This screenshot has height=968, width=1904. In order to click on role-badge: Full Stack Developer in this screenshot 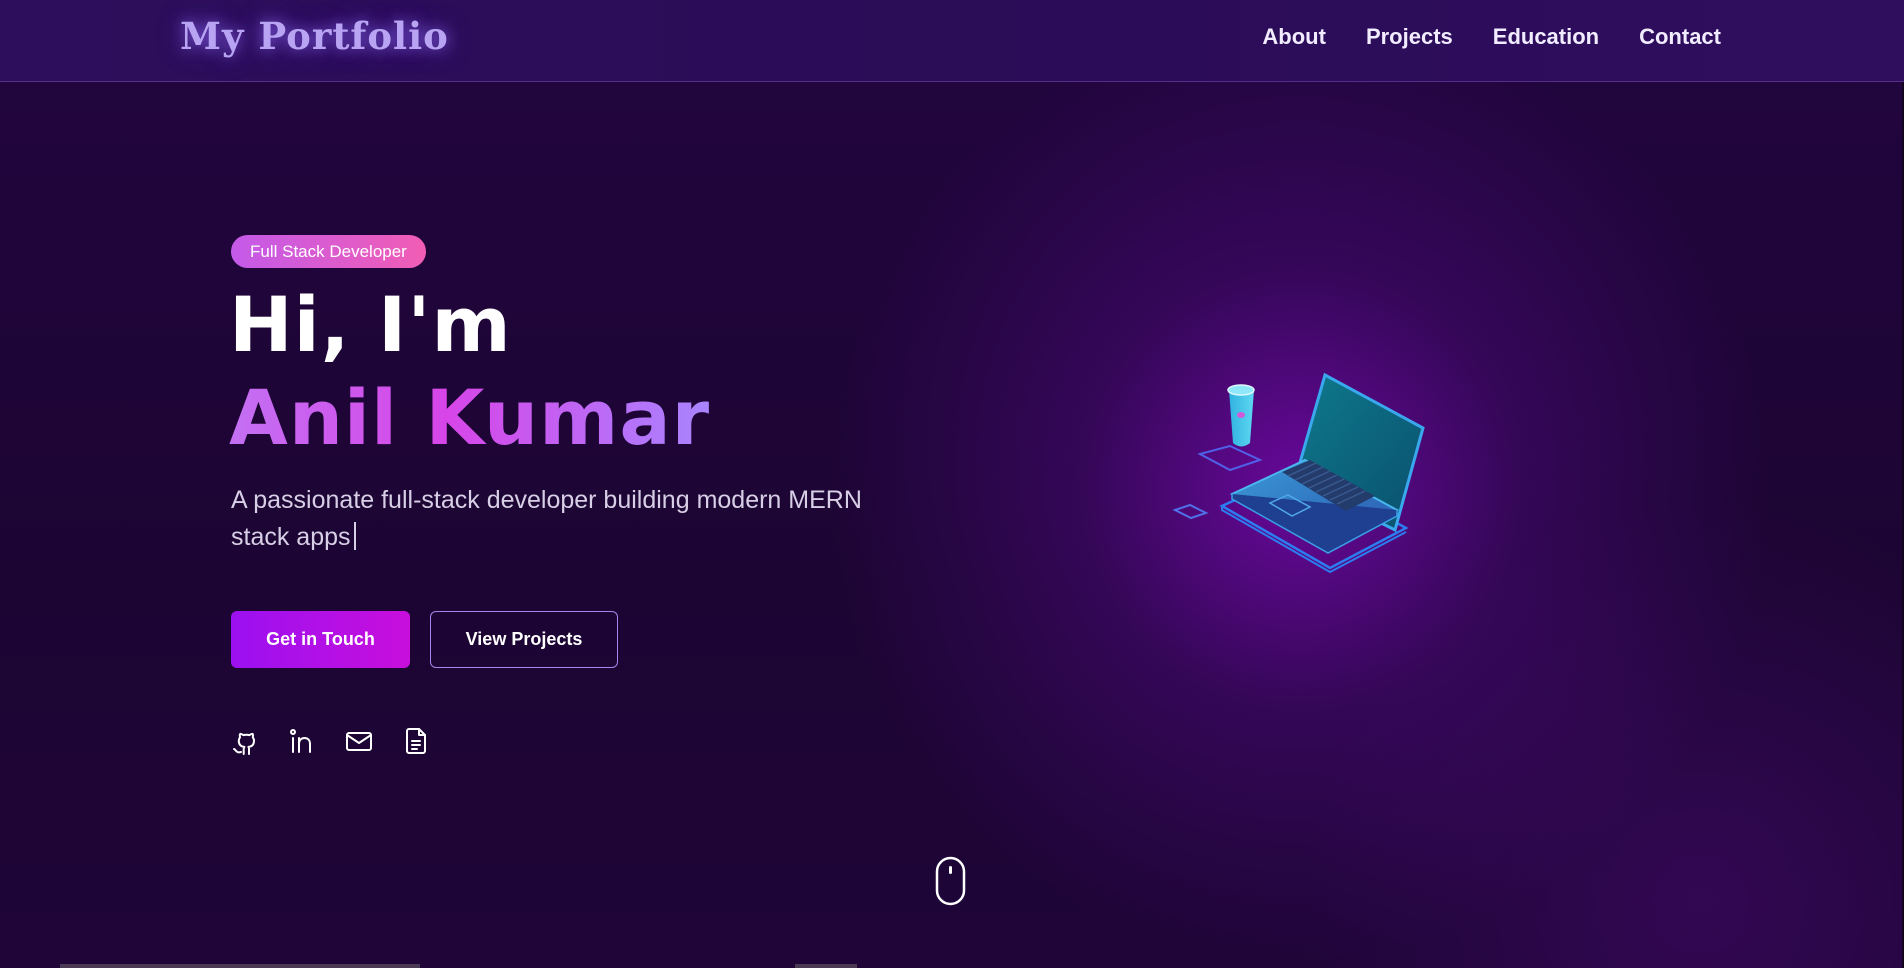, I will do `click(328, 251)`.